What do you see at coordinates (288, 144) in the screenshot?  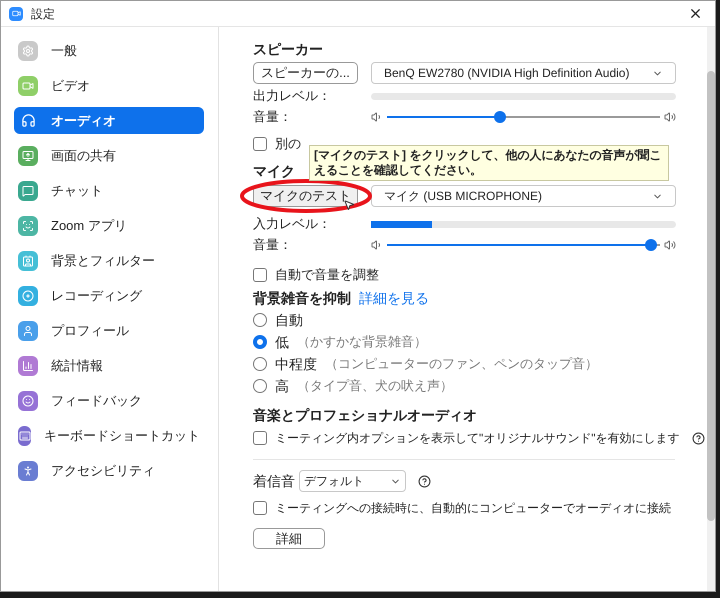 I see `checkbox-label: 別の` at bounding box center [288, 144].